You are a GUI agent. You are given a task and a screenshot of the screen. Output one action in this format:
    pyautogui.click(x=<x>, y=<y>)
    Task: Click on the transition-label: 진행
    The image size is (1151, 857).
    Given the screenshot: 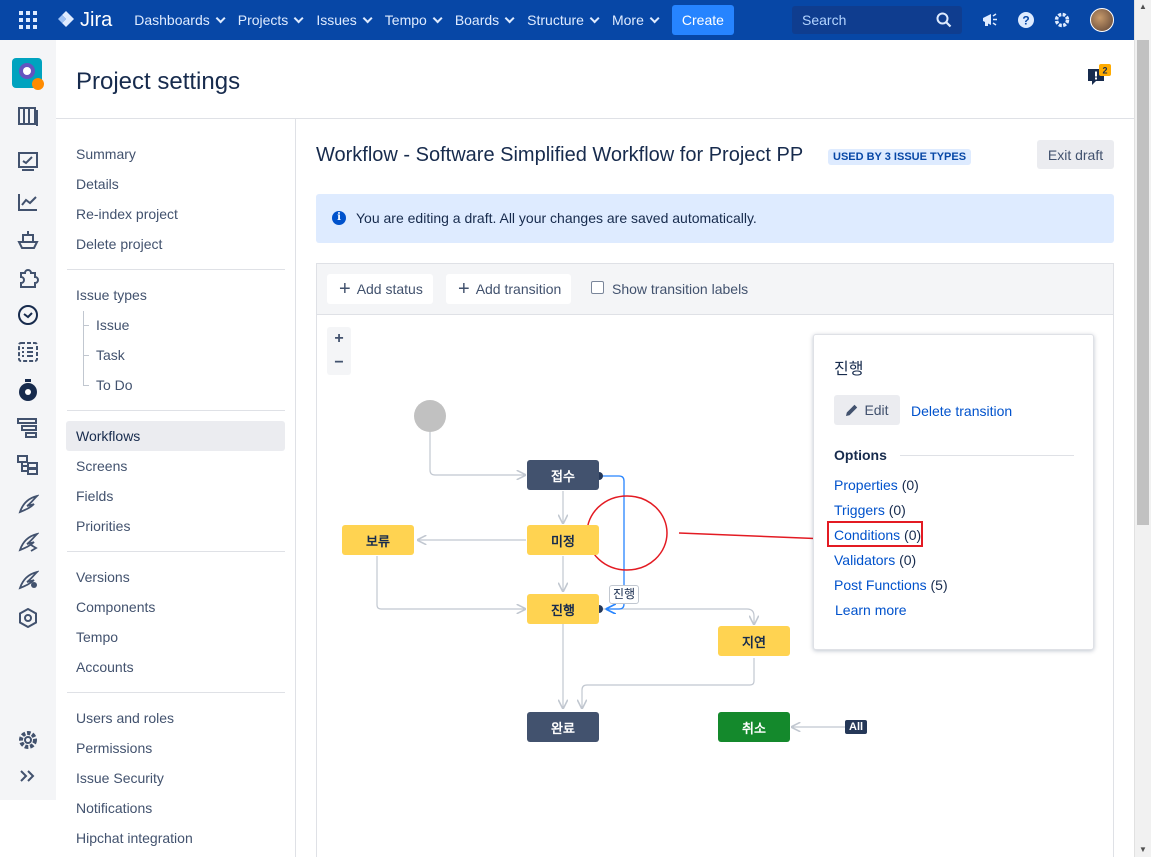 What is the action you would take?
    pyautogui.click(x=624, y=594)
    